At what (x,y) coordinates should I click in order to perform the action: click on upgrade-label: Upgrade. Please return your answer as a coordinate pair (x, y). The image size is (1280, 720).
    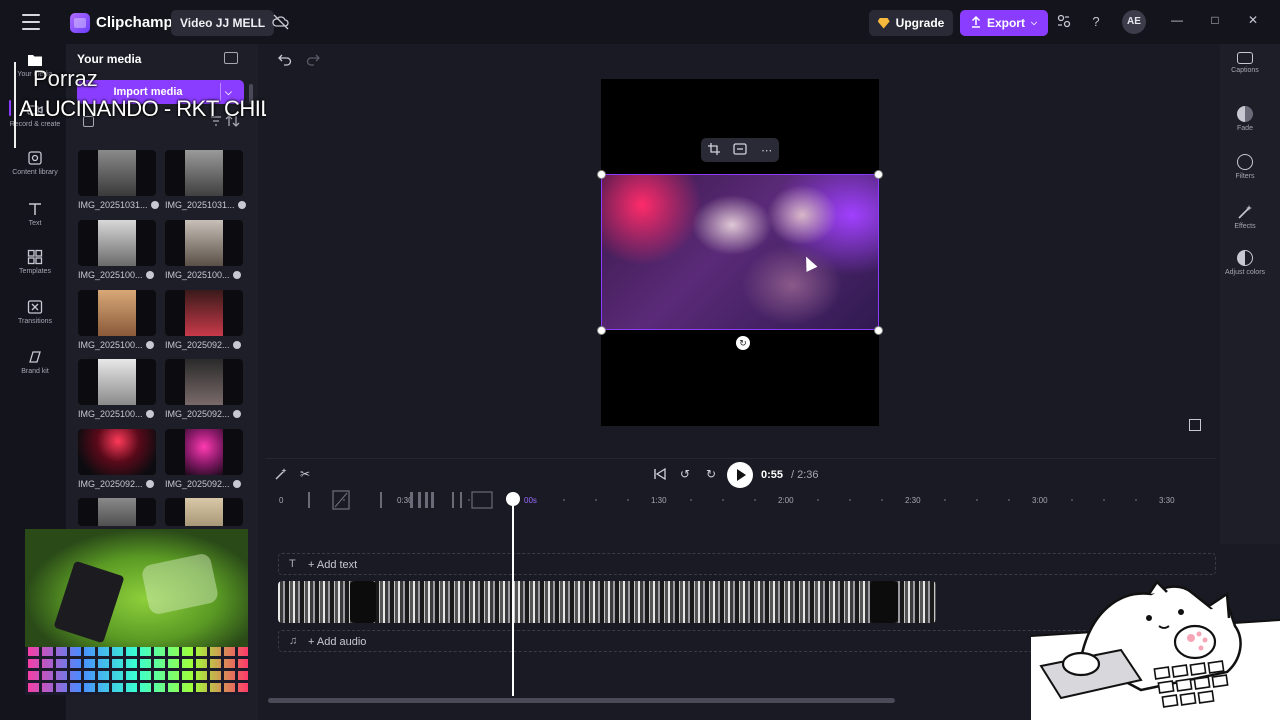
    Looking at the image, I should click on (920, 23).